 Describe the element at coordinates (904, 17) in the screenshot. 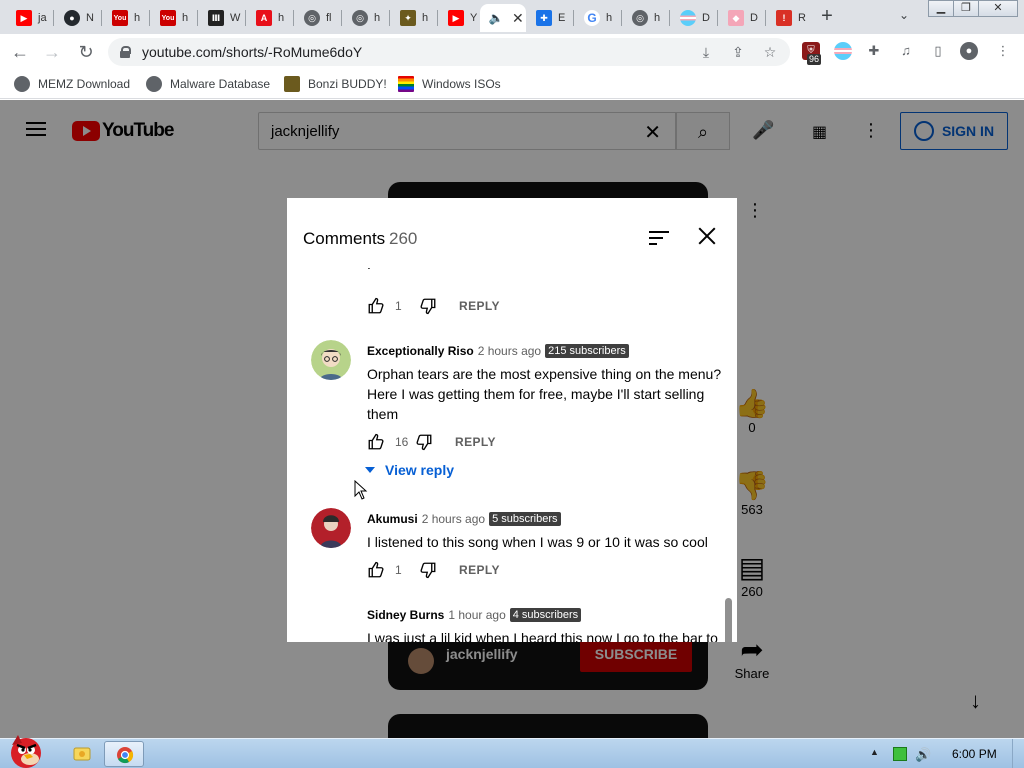

I see `tab-search-icon: ⌄` at that location.